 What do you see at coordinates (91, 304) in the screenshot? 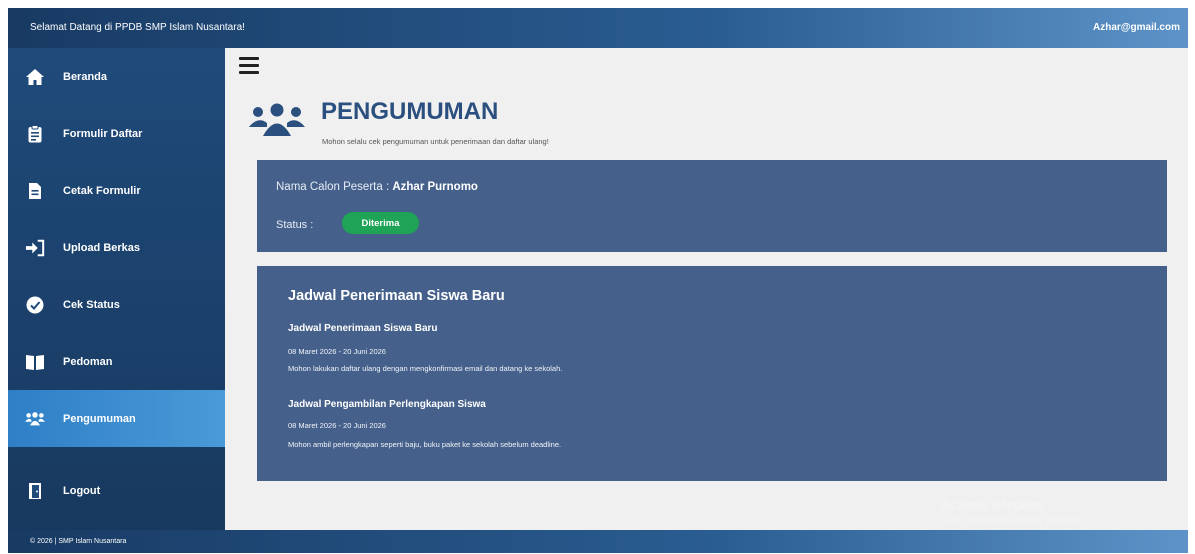
I see `sidebar-item-label: Cek Status` at bounding box center [91, 304].